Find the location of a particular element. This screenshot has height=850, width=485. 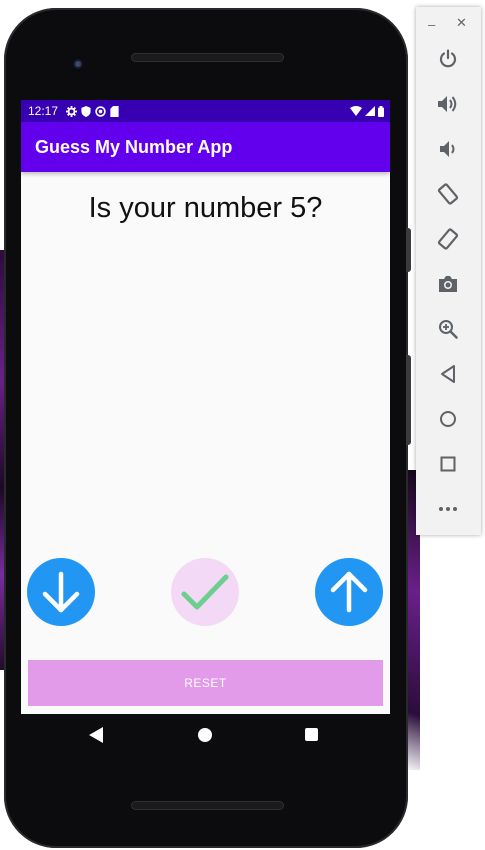

higher-button is located at coordinates (349, 592).